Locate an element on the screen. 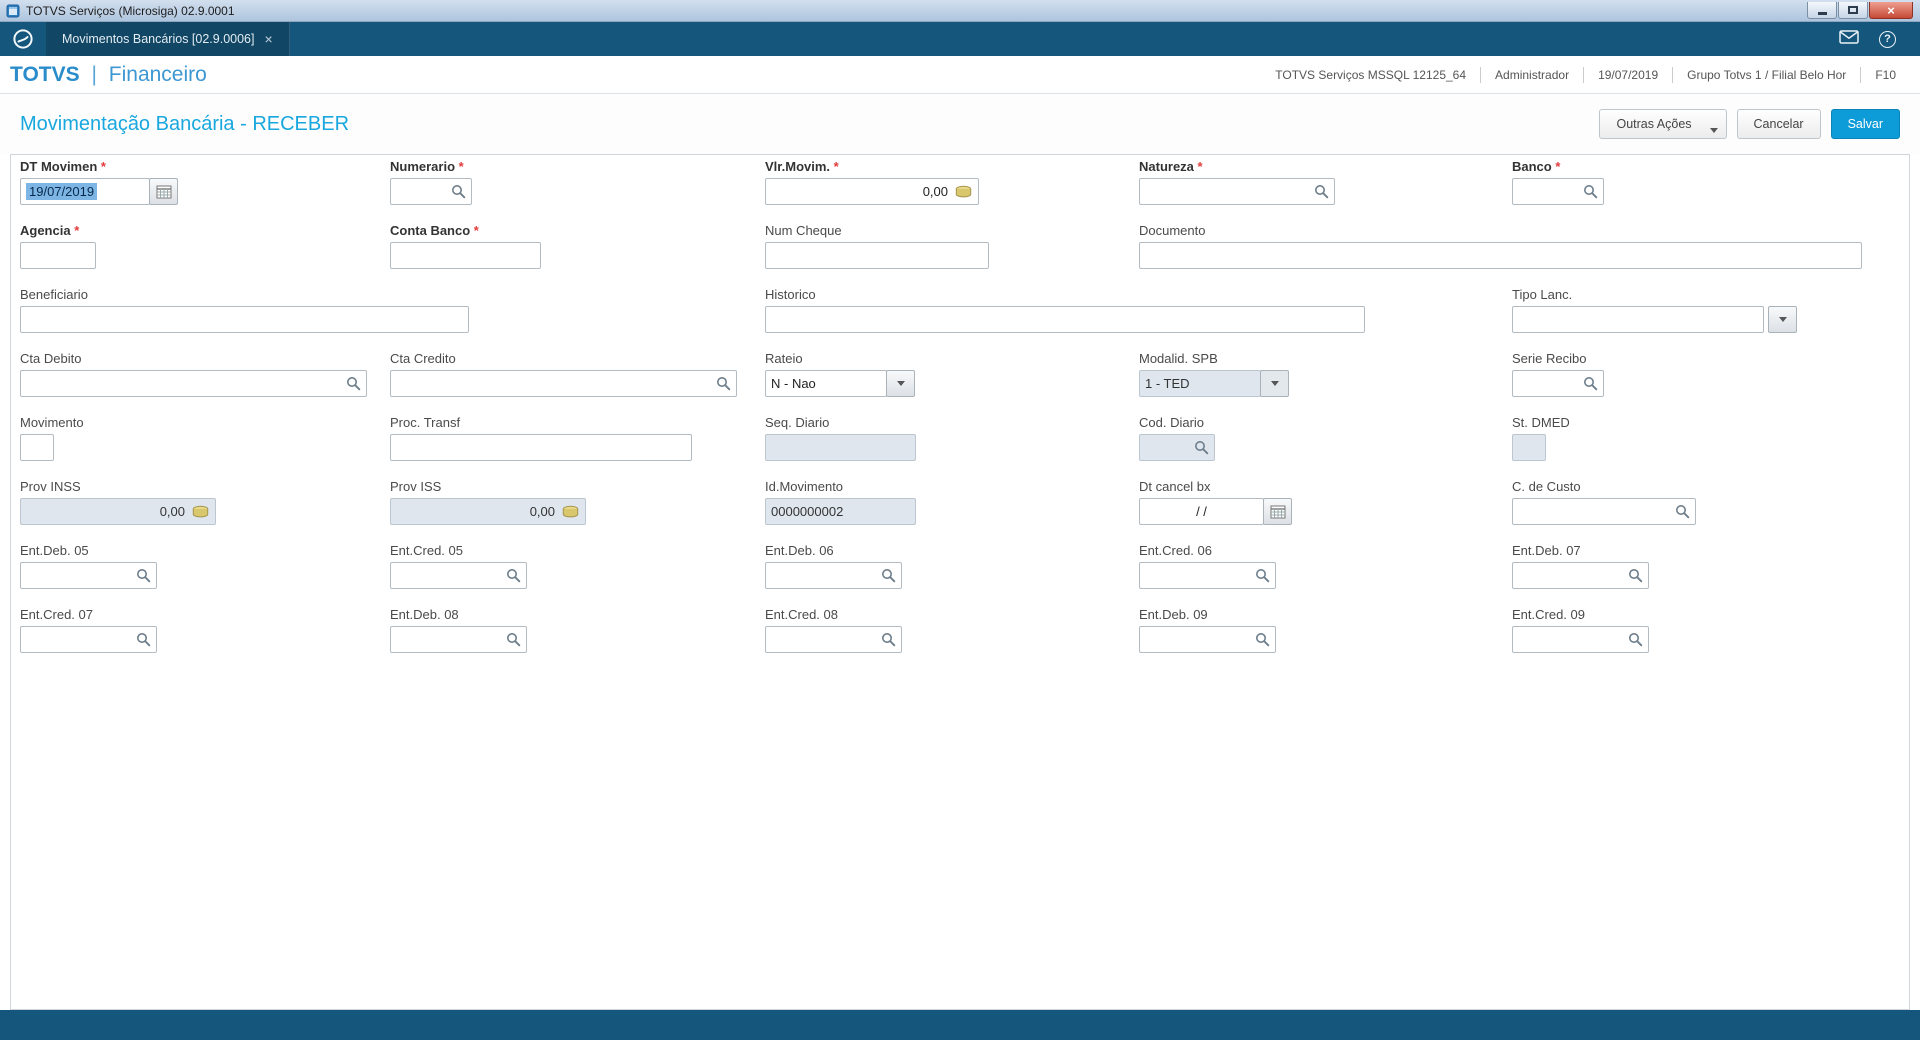 This screenshot has height=1040, width=1920. field-ent-deb-07: Ent.Deb. 07 is located at coordinates (1580, 566).